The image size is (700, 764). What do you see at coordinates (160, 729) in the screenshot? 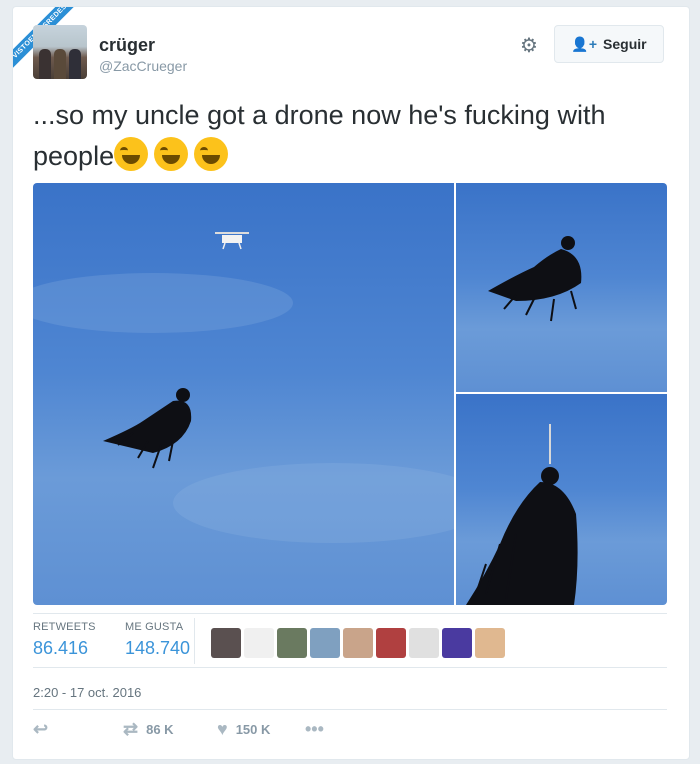
I see `retweet-count: 86 K` at bounding box center [160, 729].